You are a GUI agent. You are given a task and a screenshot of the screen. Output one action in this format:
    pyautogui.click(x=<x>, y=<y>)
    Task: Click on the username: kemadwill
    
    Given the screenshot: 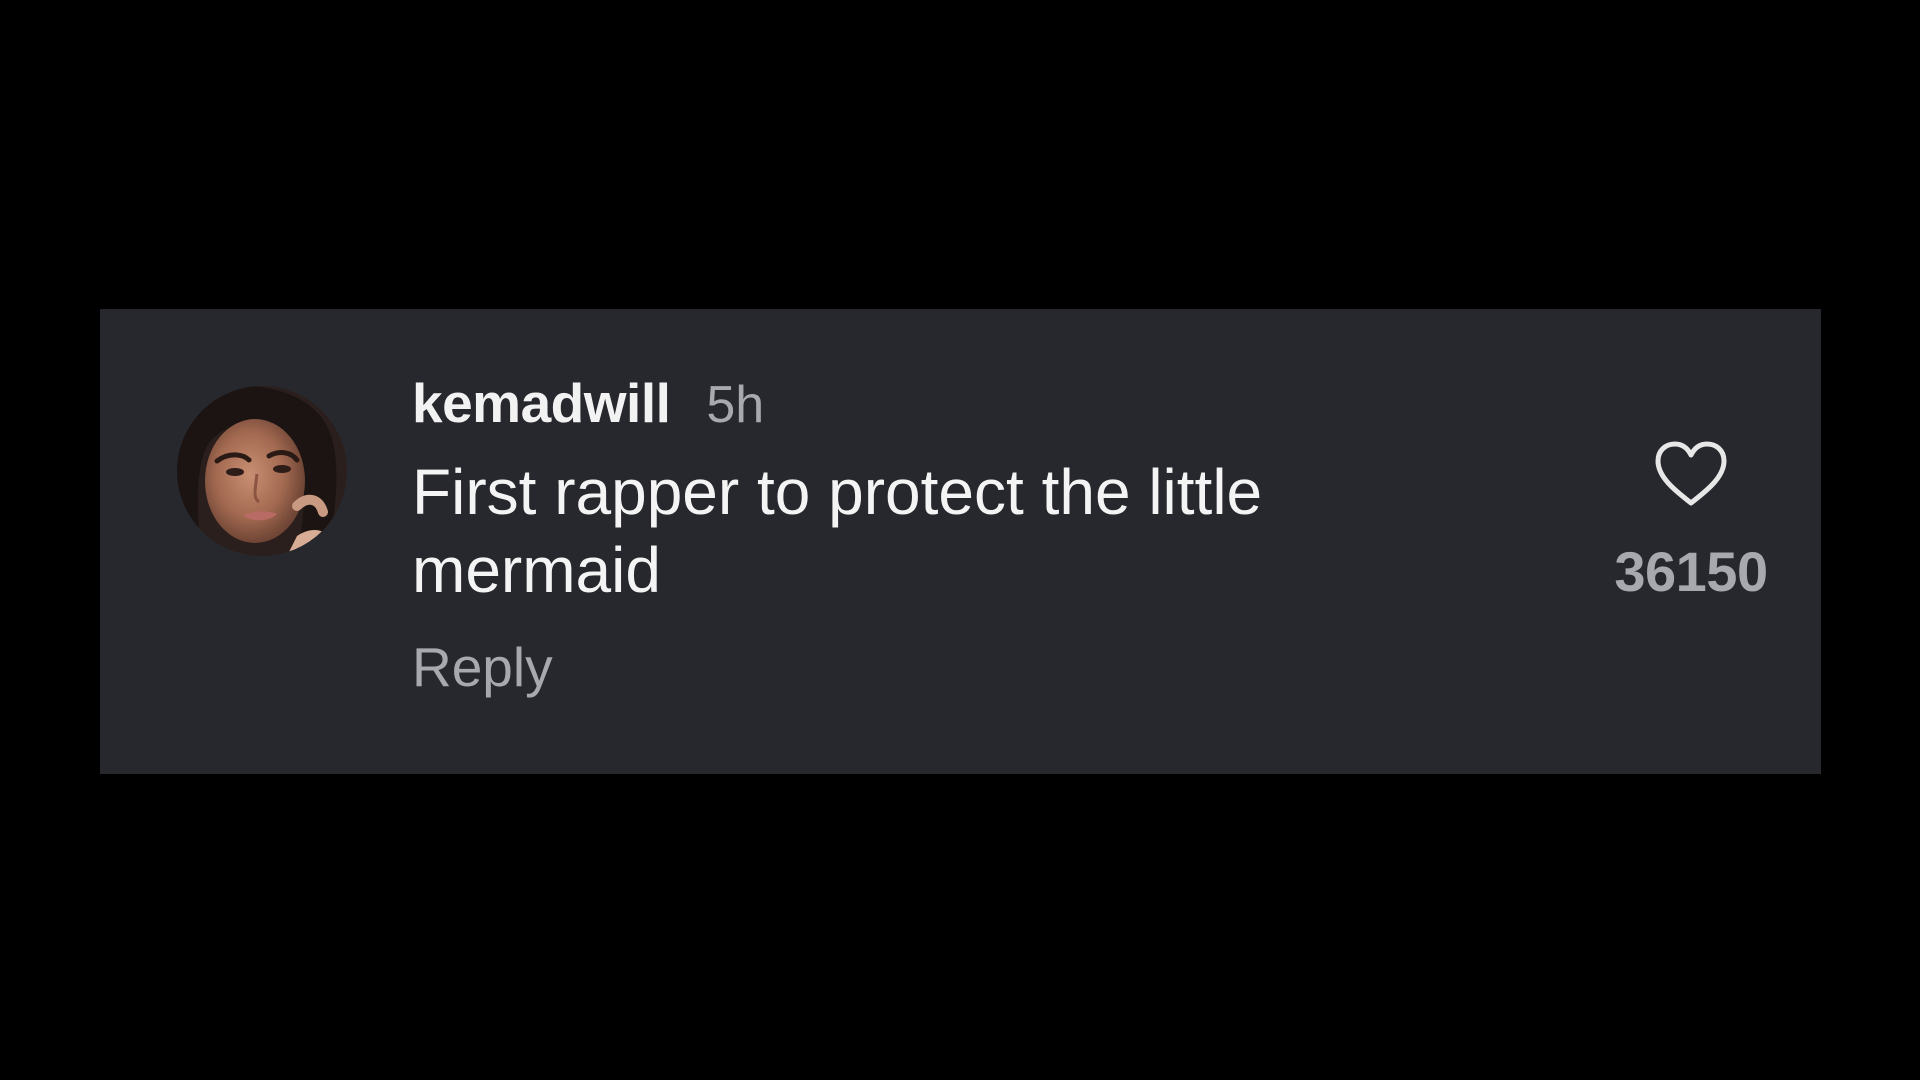 What is the action you would take?
    pyautogui.click(x=541, y=403)
    